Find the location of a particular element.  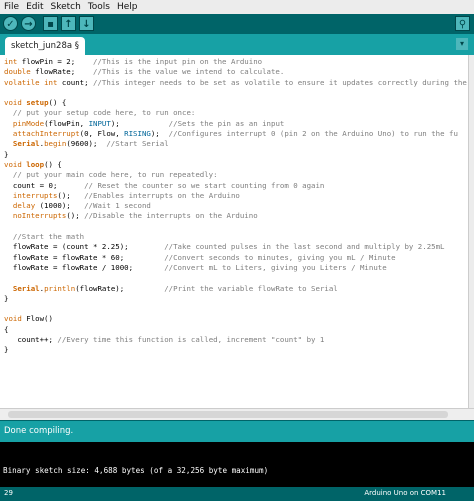

horizontal-scrollbar is located at coordinates (237, 414).